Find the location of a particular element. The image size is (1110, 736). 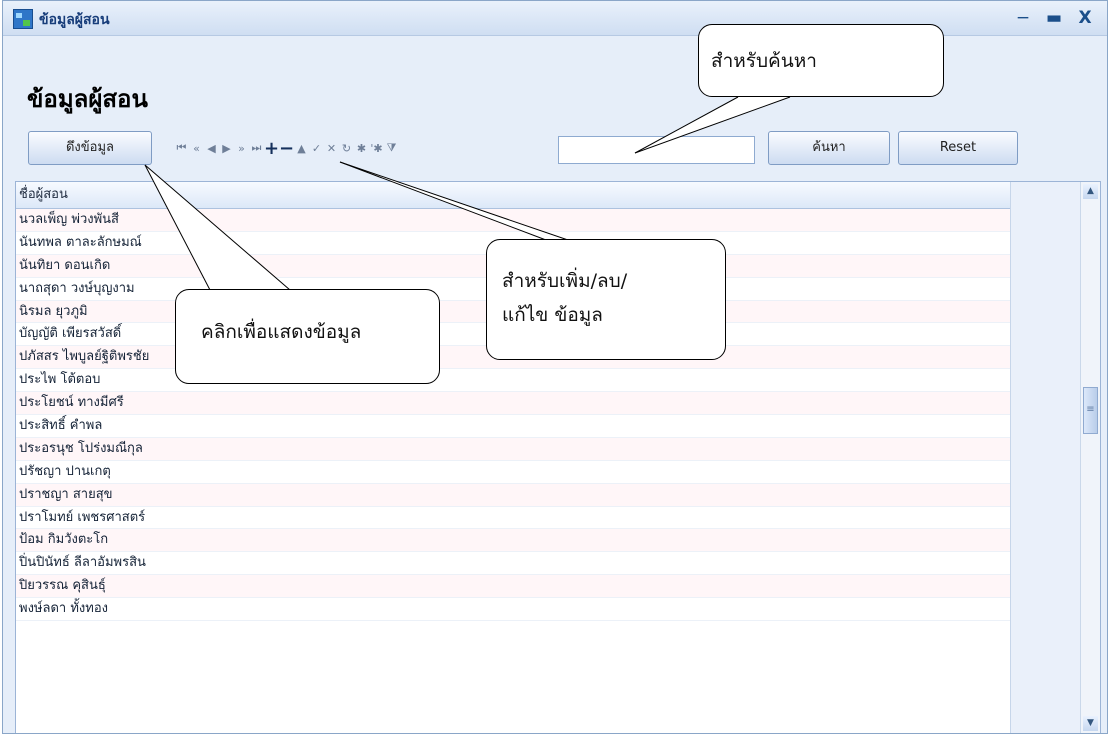

table-row: ประโยชน์ ทางมีศรี is located at coordinates (513, 404).